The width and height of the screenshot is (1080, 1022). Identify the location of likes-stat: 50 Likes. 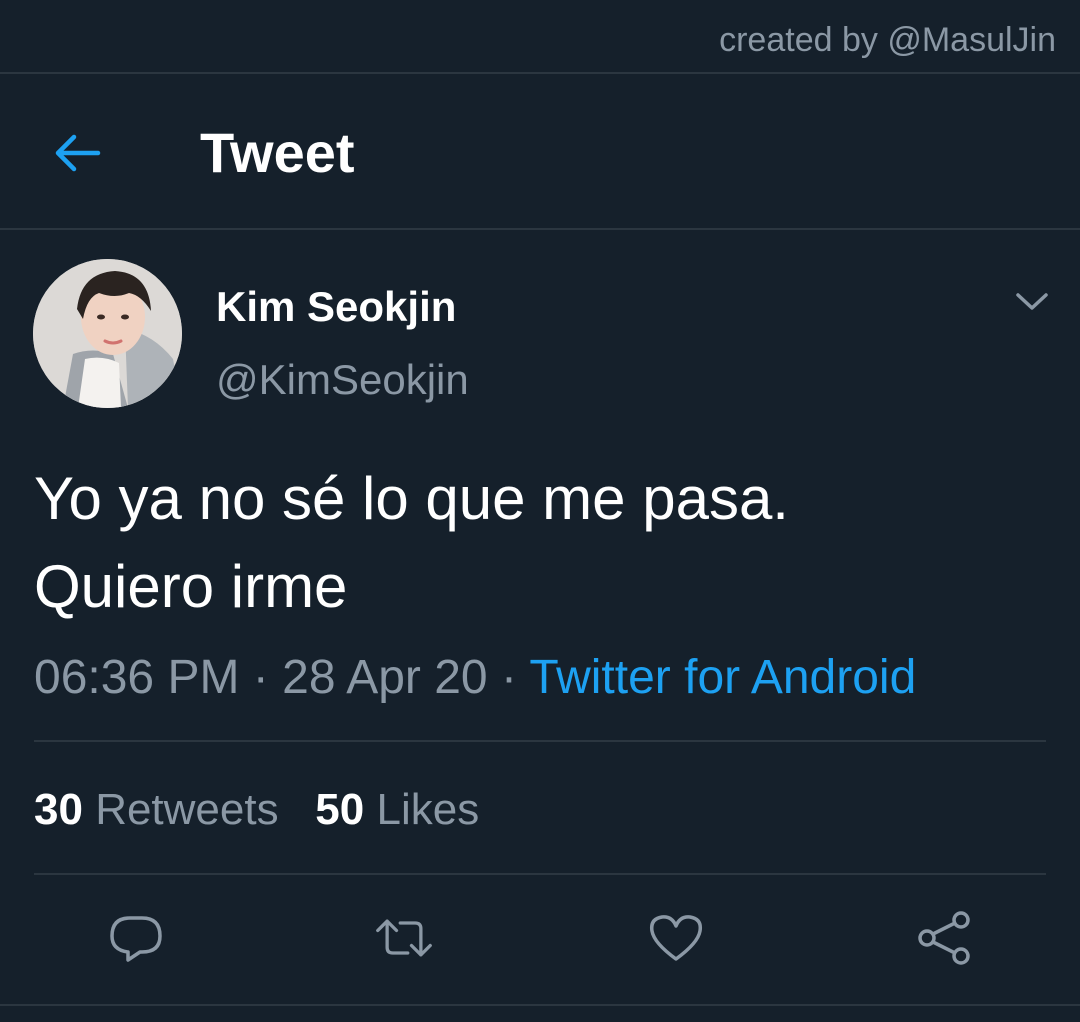
(397, 809).